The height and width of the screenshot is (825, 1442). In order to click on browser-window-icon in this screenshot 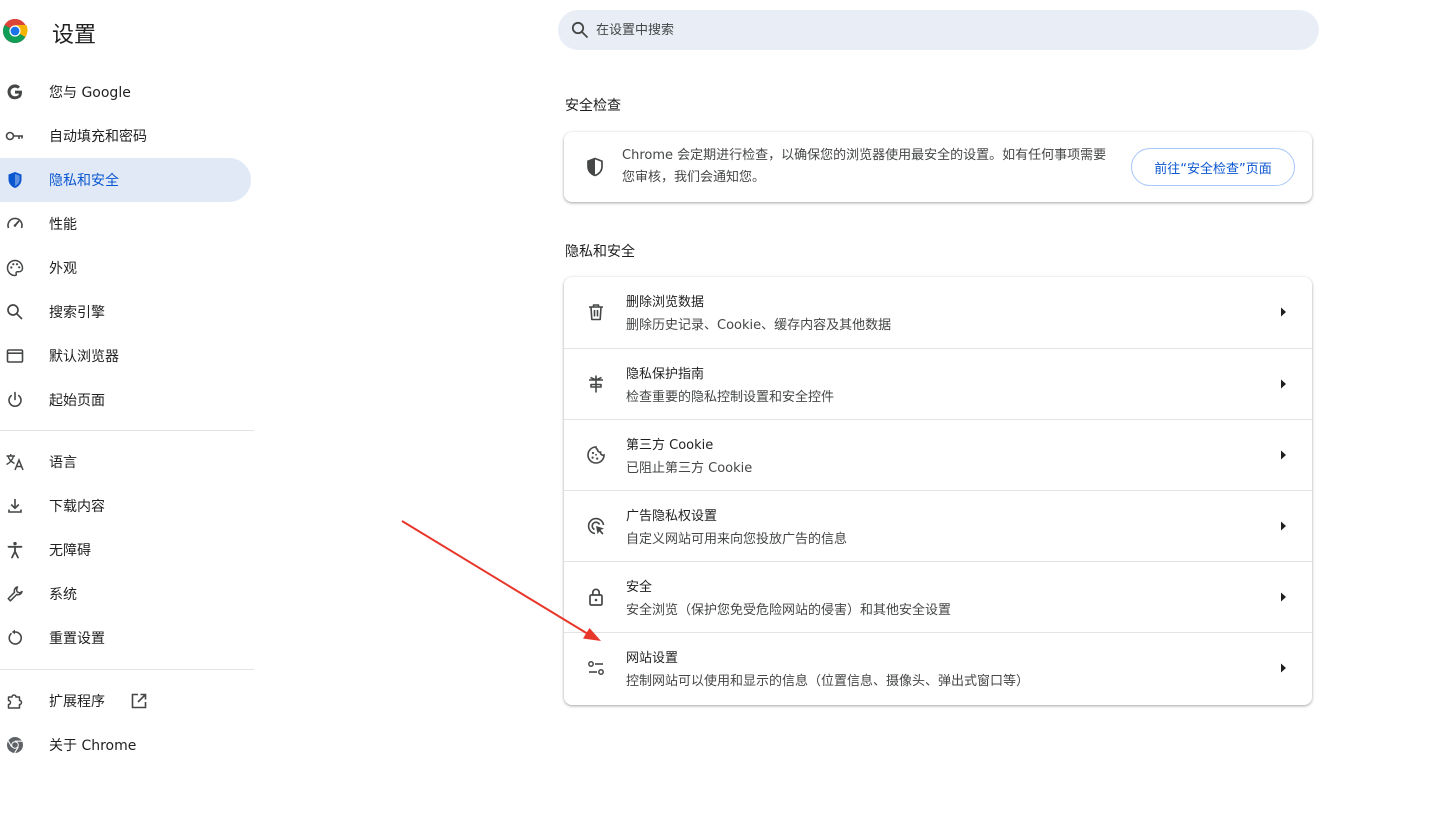, I will do `click(15, 356)`.